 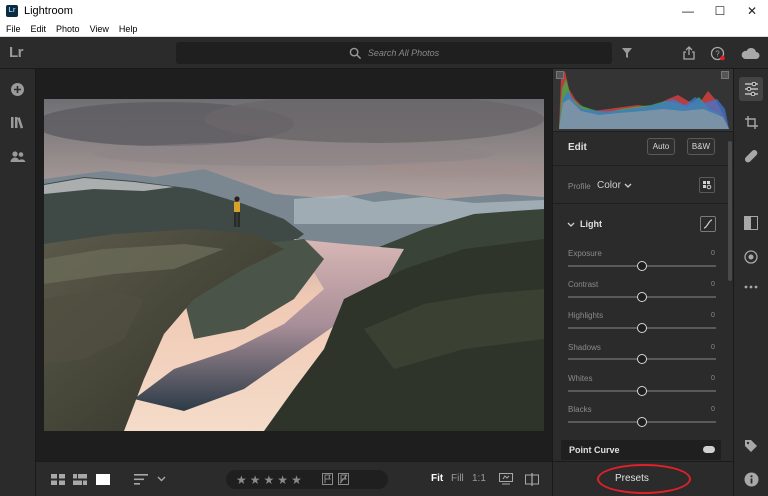 I want to click on left-rail, so click(x=18, y=282).